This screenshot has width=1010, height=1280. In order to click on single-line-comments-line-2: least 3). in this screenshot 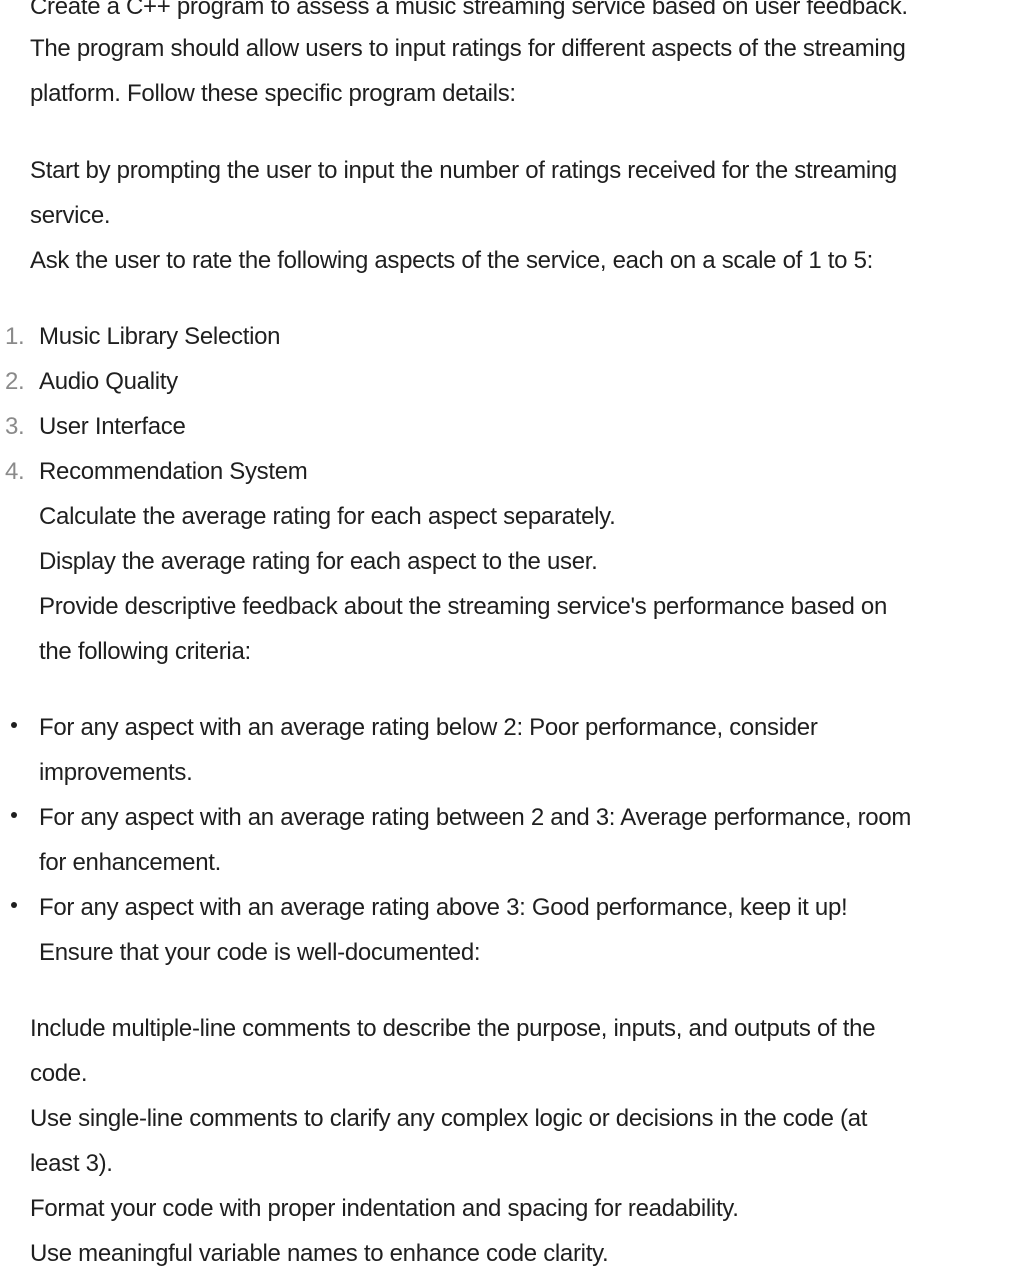, I will do `click(71, 1163)`.